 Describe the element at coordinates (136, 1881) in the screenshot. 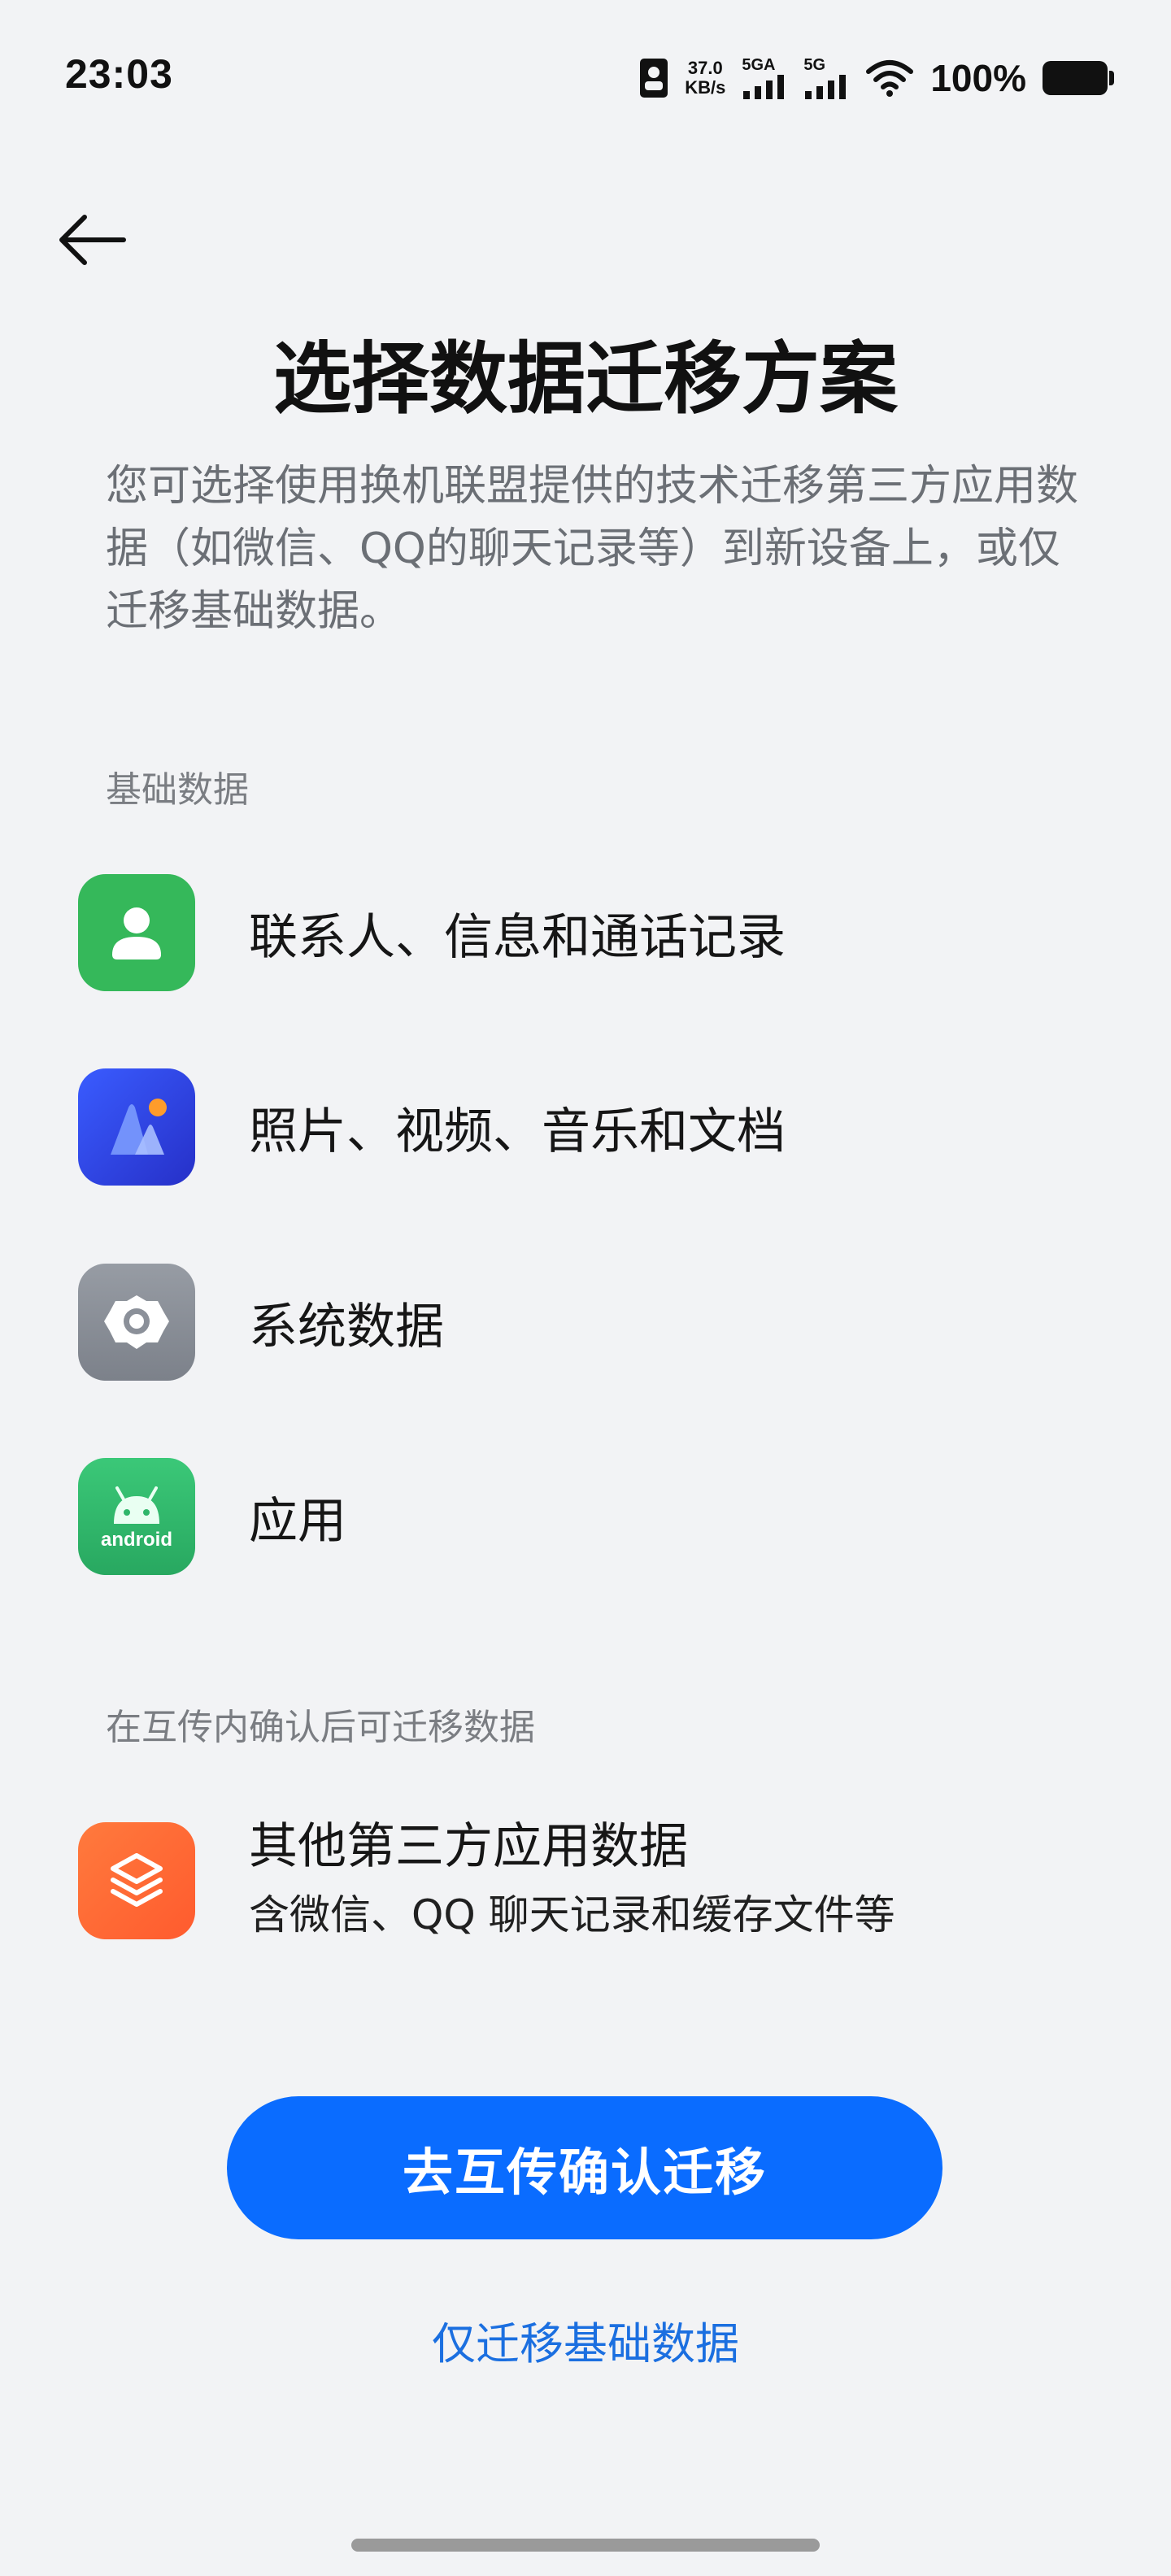

I see `layers-icon` at that location.